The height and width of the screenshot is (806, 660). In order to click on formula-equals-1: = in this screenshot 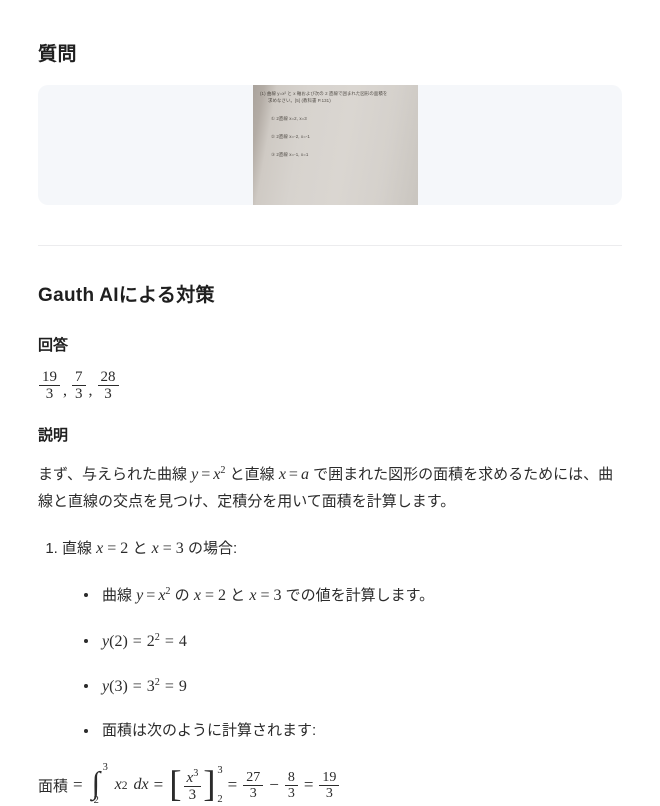, I will do `click(78, 785)`.